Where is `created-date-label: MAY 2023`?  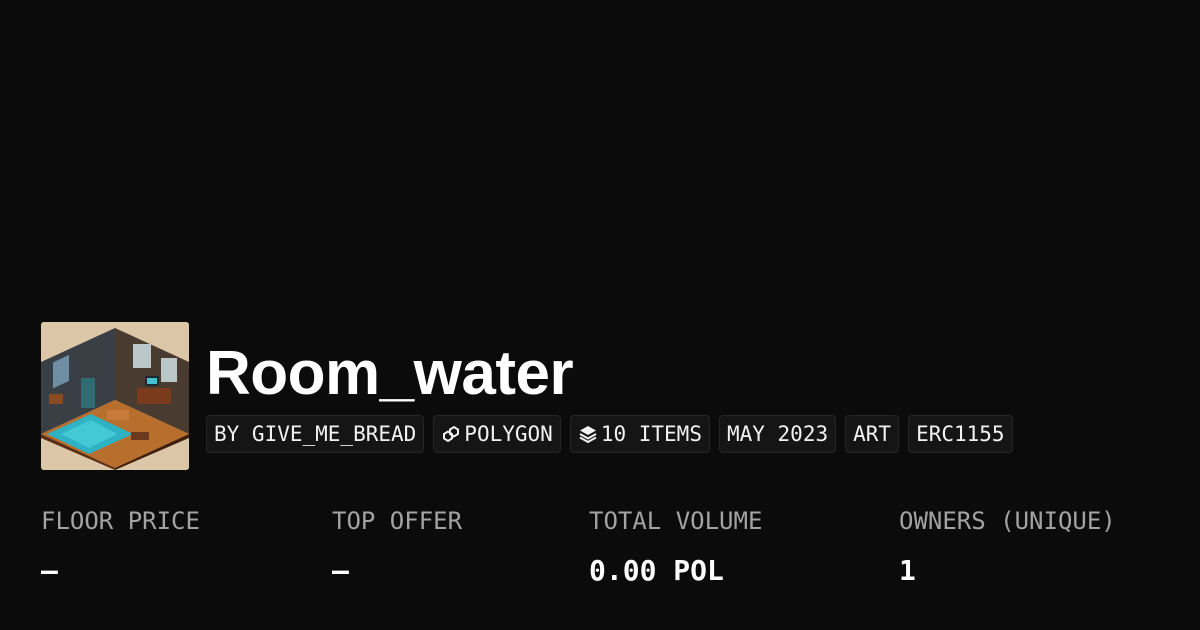 created-date-label: MAY 2023 is located at coordinates (777, 434).